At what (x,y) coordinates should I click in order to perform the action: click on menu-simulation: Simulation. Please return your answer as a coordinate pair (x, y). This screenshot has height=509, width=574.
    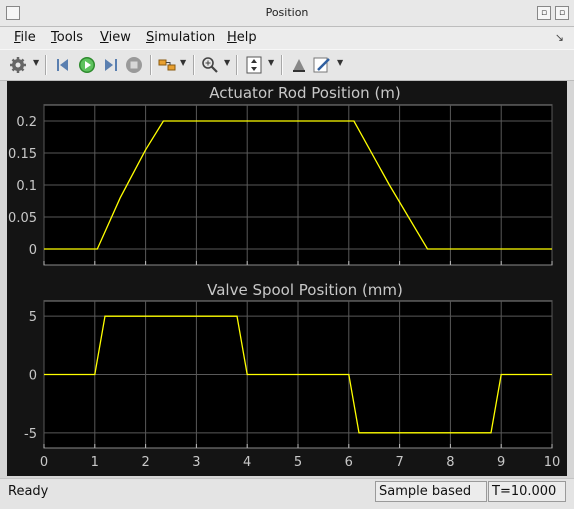
    Looking at the image, I should click on (180, 37).